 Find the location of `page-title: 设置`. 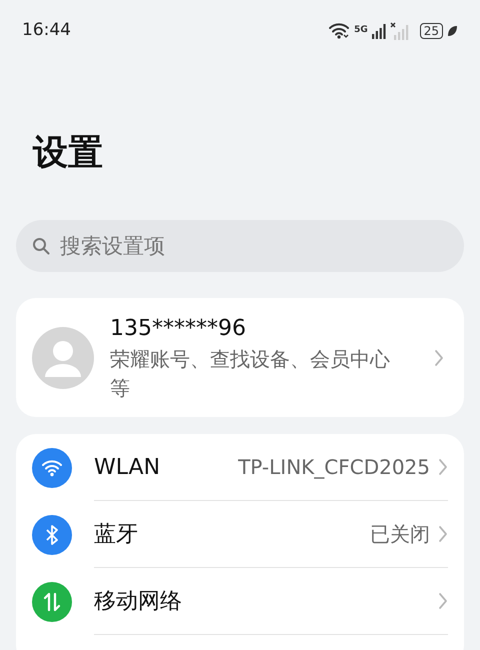

page-title: 设置 is located at coordinates (68, 153).